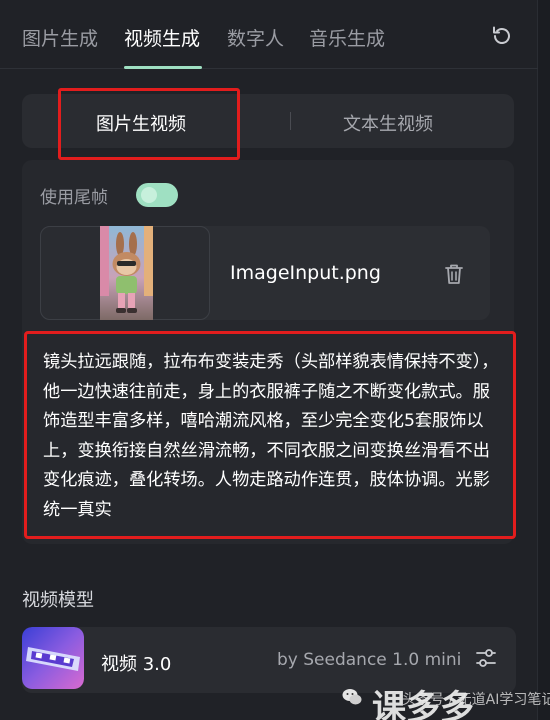  What do you see at coordinates (255, 37) in the screenshot?
I see `tab-digital-human: 数字人` at bounding box center [255, 37].